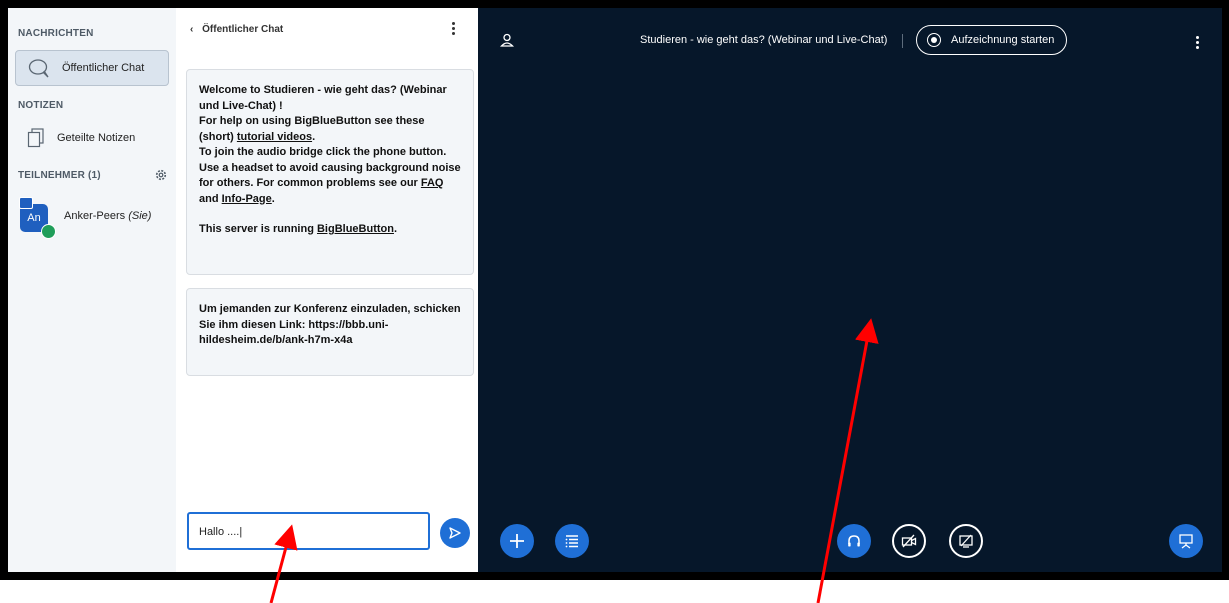 This screenshot has width=1229, height=603. What do you see at coordinates (355, 229) in the screenshot?
I see `bigbluebutton-link: BigBlueButton` at bounding box center [355, 229].